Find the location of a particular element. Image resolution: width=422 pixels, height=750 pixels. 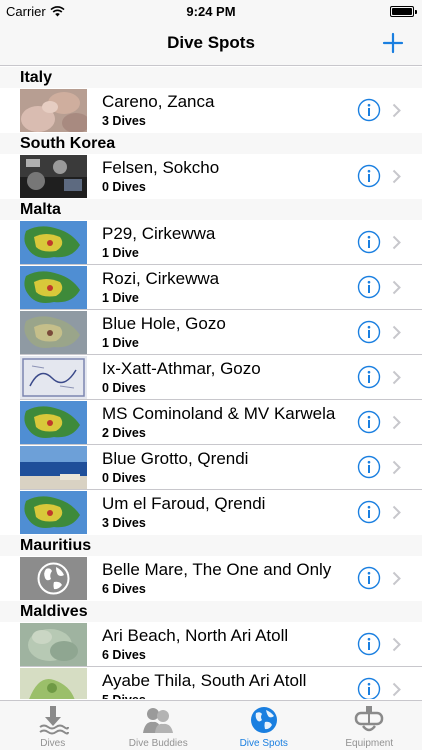

tab-label: Dive Spots is located at coordinates (263, 743).